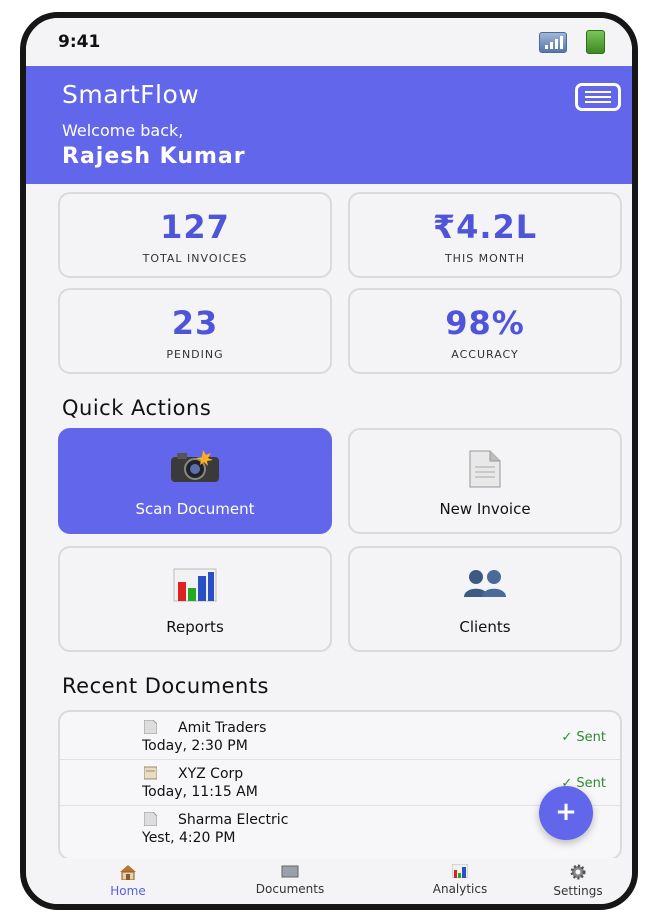 The height and width of the screenshot is (923, 662). What do you see at coordinates (583, 737) in the screenshot?
I see `status-badge: ✓ Sent` at bounding box center [583, 737].